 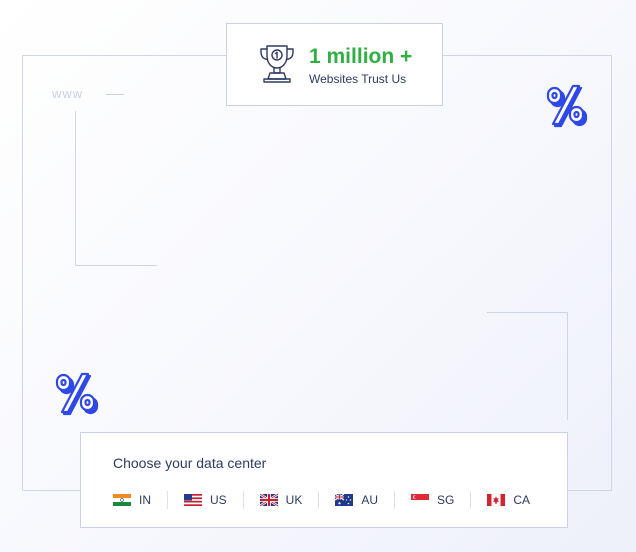 What do you see at coordinates (356, 500) in the screenshot?
I see `data-center-option-au: AU` at bounding box center [356, 500].